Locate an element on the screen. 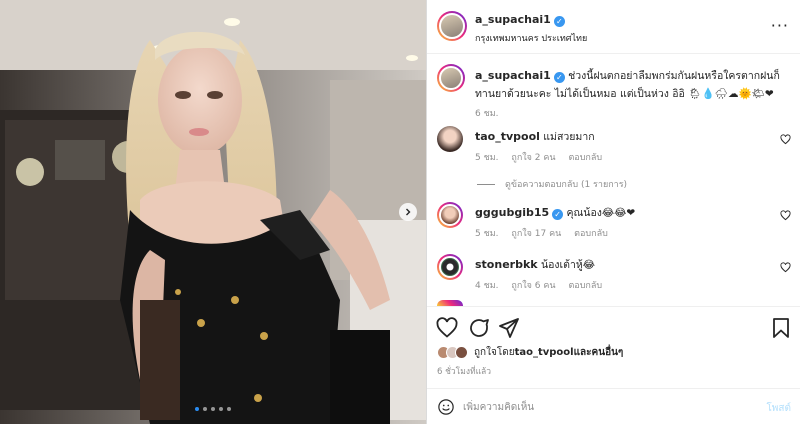  comment-body: gggubgib15 ✓ คุณน้อง😂😂❤ is located at coordinates (555, 212).